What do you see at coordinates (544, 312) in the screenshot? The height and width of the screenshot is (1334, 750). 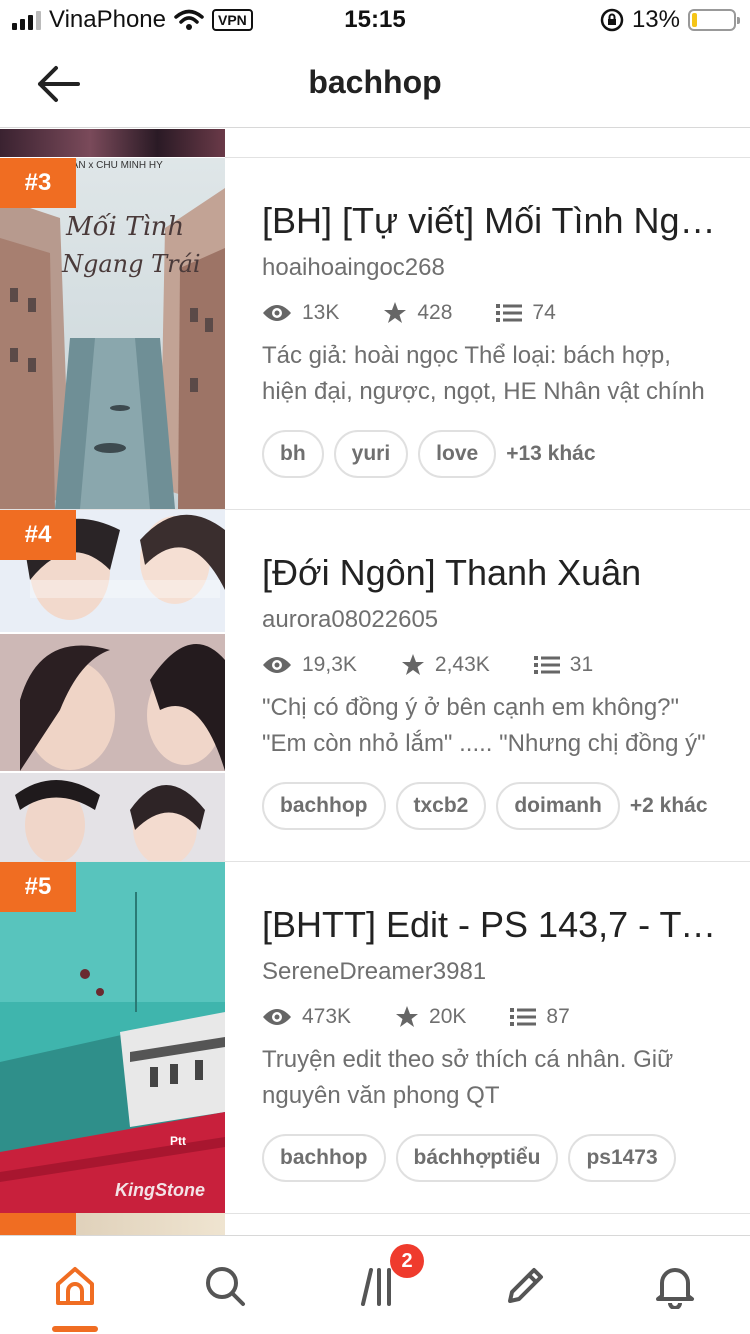 I see `parts-count: 74` at bounding box center [544, 312].